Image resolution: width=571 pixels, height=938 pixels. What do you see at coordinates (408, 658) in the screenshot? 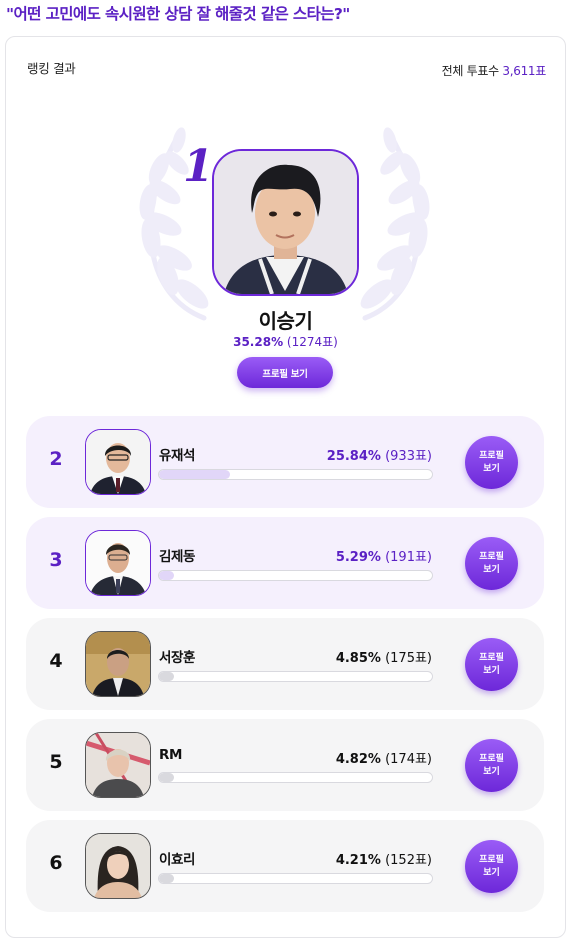
I see `row-votes: (175표)` at bounding box center [408, 658].